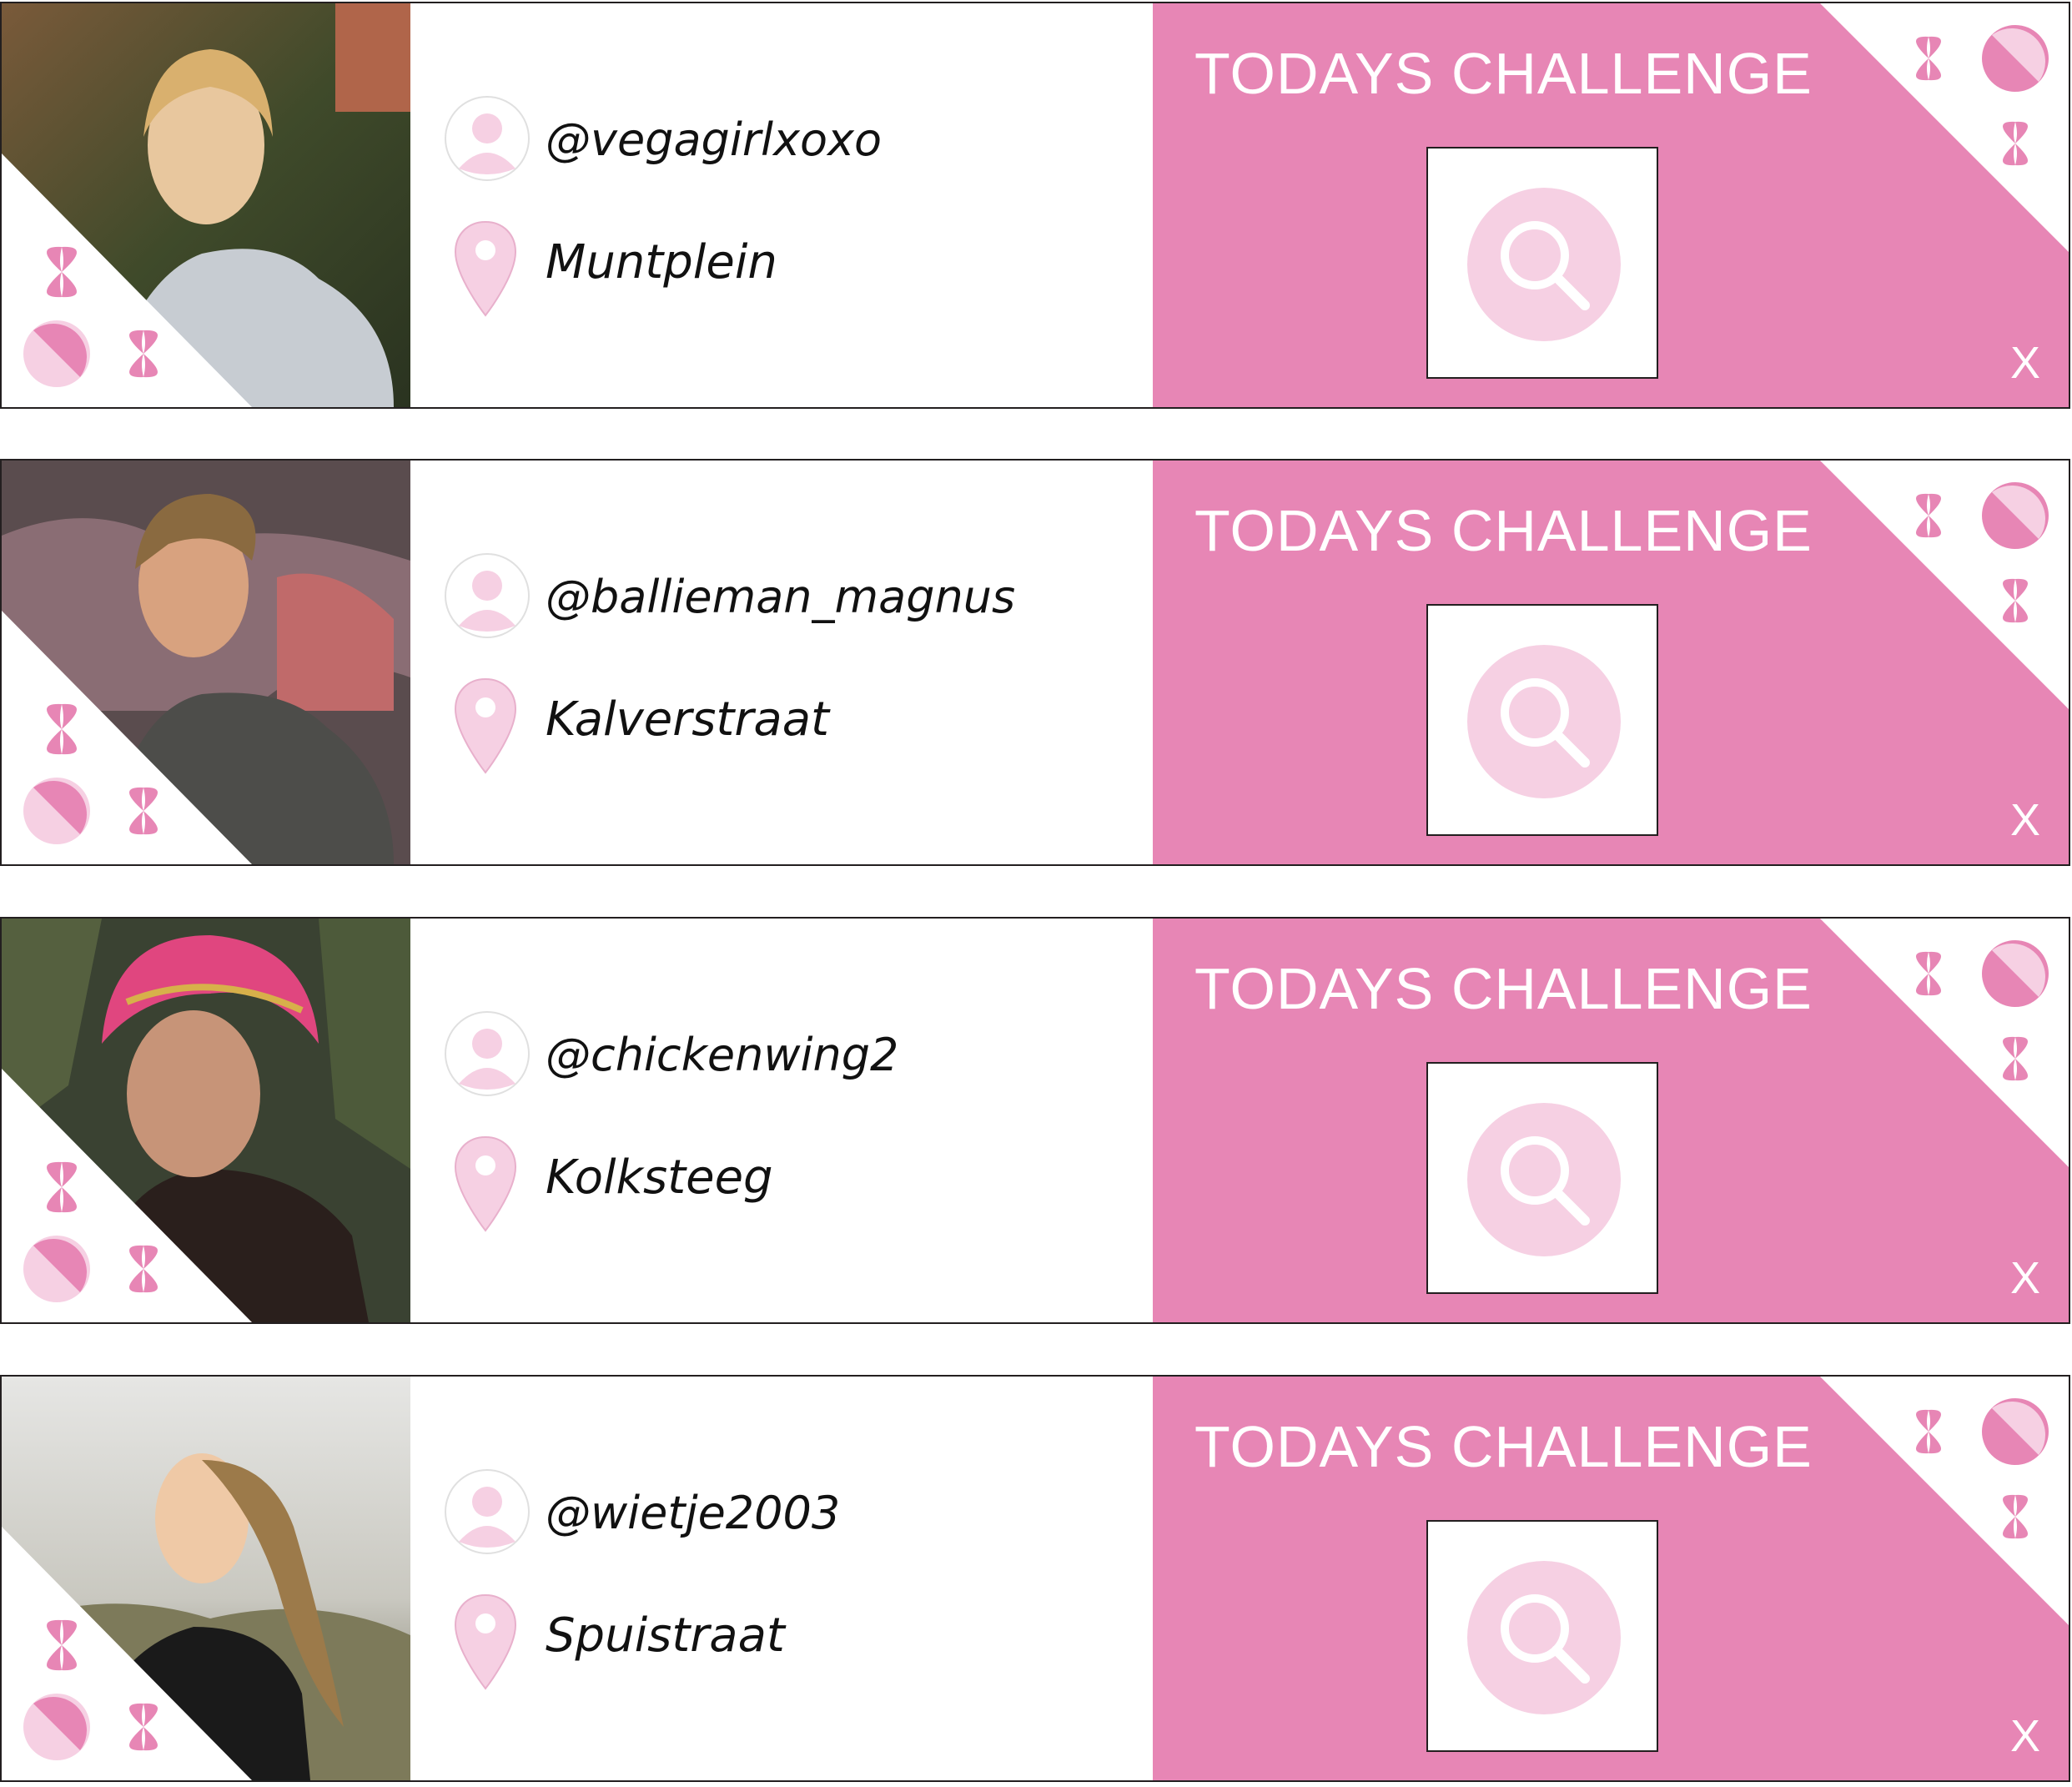  Describe the element at coordinates (781, 205) in the screenshot. I see `profile-info: @vegagirlxoxo Muntplein` at that location.